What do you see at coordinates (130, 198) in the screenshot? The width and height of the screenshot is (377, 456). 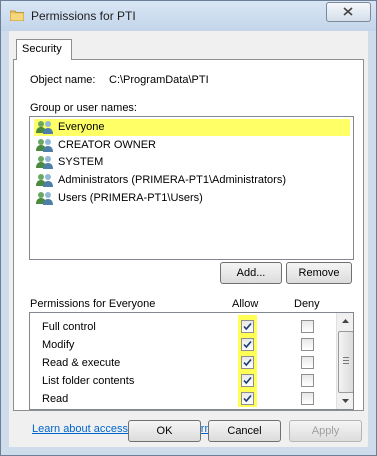 I see `list-item-label: Users (PRIMERA-PT1\Users)` at bounding box center [130, 198].